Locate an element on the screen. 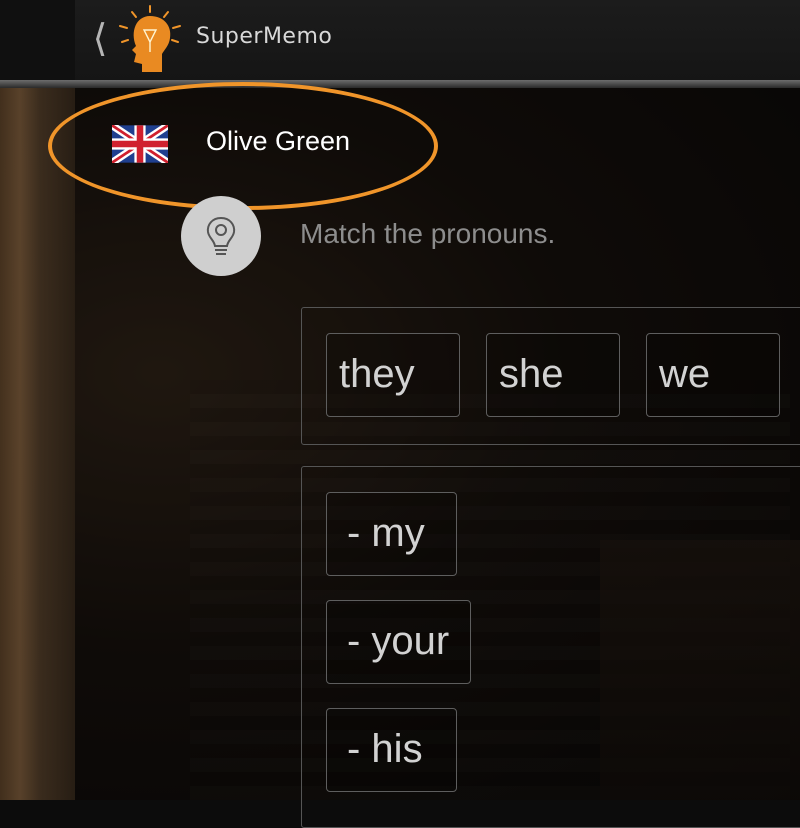 Image resolution: width=800 pixels, height=828 pixels. user-profile-row: Olive Green is located at coordinates (243, 146).